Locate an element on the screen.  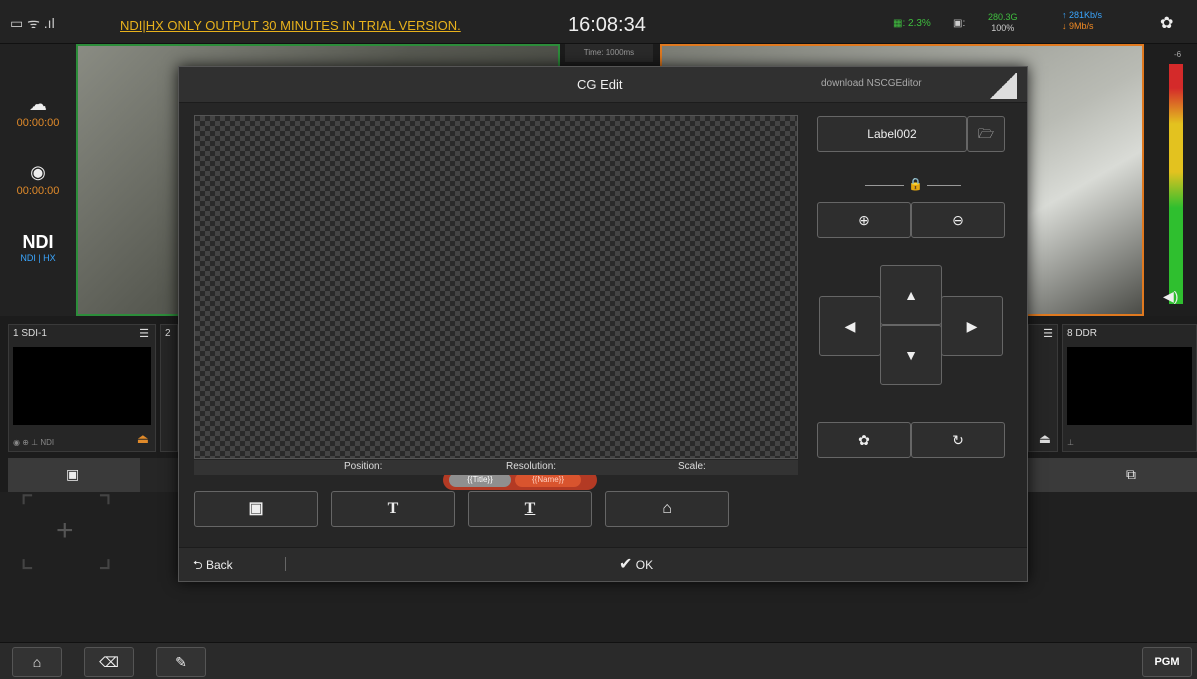
move-left-button: ◀ is located at coordinates (850, 326).